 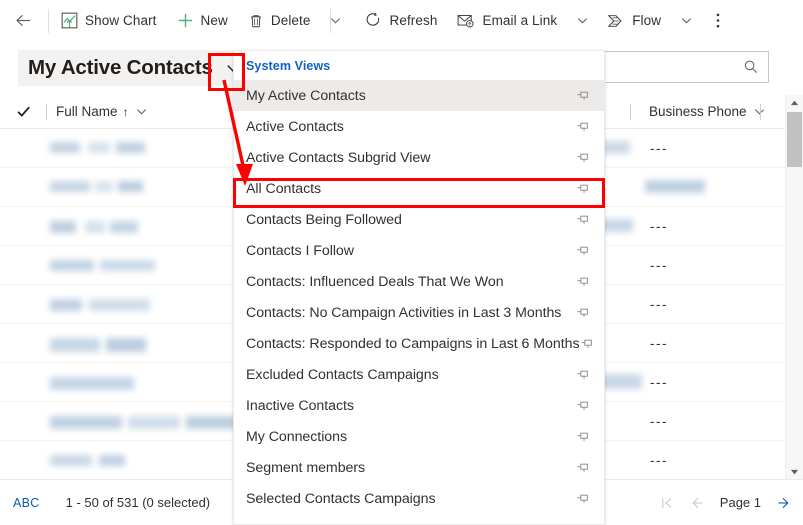 I want to click on scrollbar-thumb, so click(x=794, y=139).